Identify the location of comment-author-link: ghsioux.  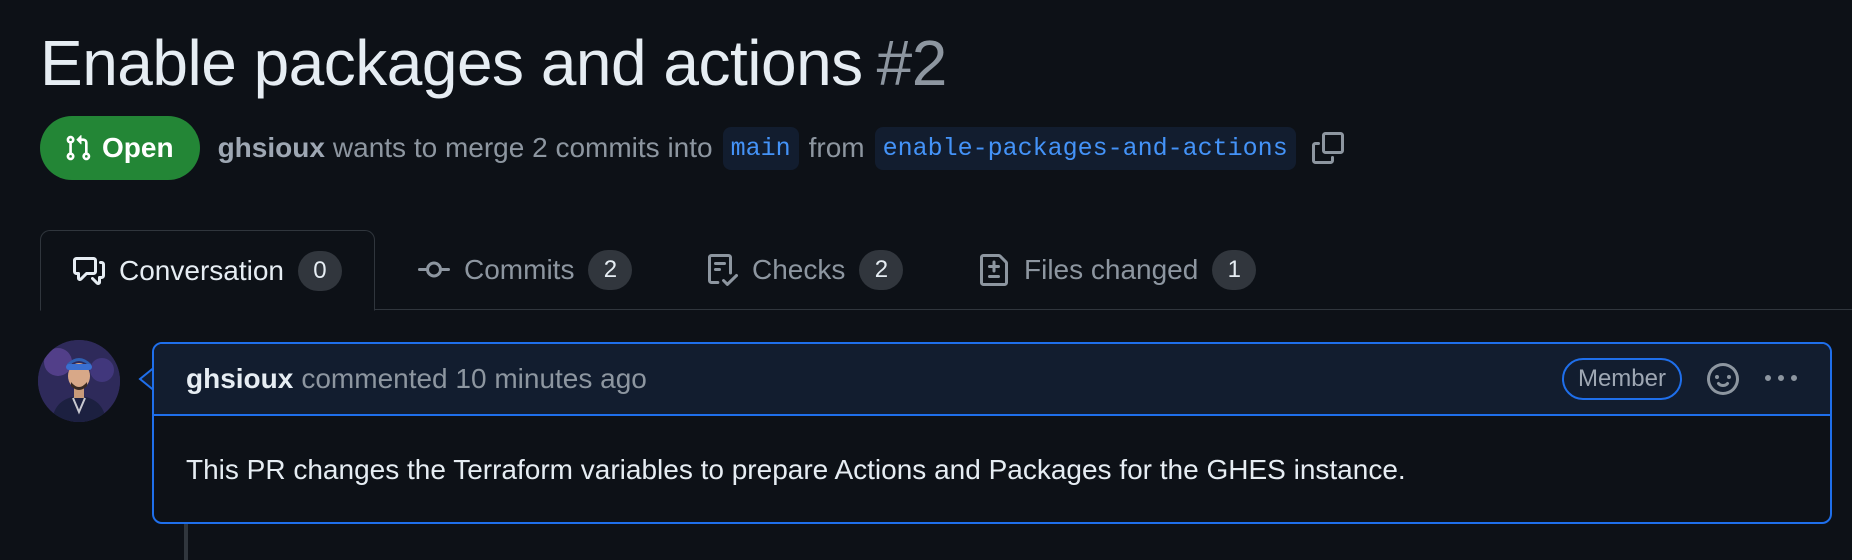
(239, 379).